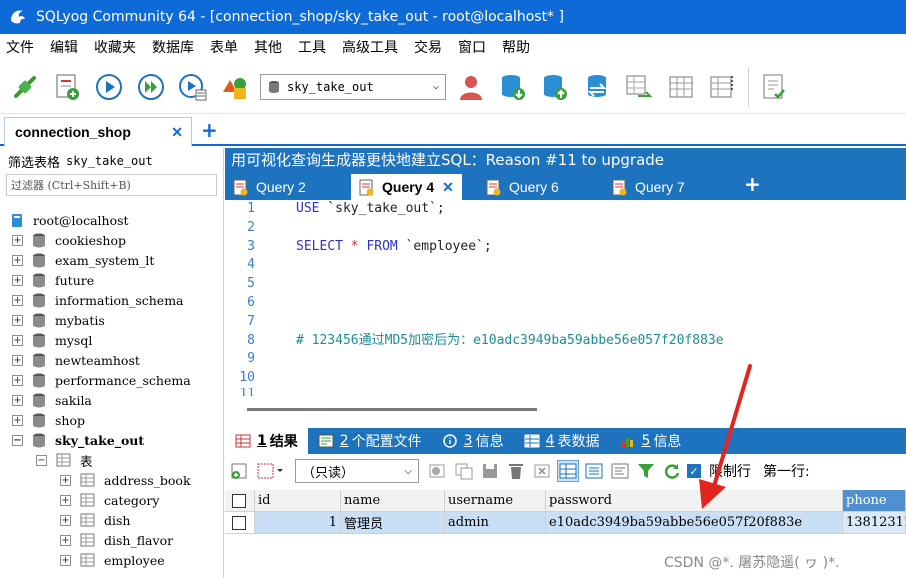 This screenshot has width=906, height=578. I want to click on readonly-selector: （只读） ⌵, so click(357, 471).